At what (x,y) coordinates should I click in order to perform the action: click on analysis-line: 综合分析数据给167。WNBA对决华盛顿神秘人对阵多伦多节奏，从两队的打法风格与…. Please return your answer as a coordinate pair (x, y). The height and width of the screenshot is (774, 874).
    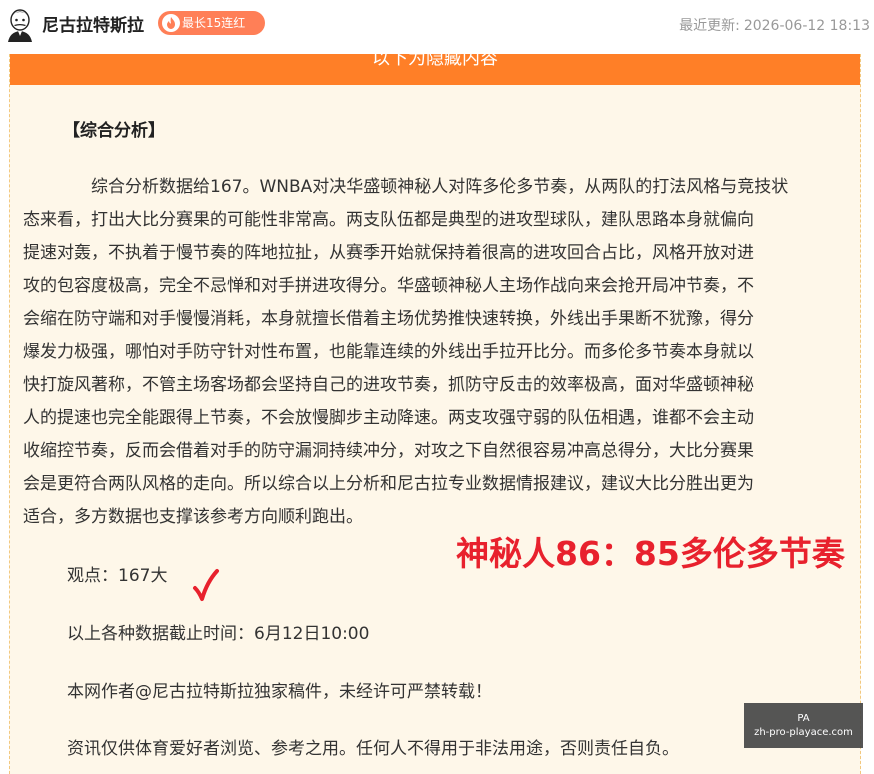
    Looking at the image, I should click on (440, 187).